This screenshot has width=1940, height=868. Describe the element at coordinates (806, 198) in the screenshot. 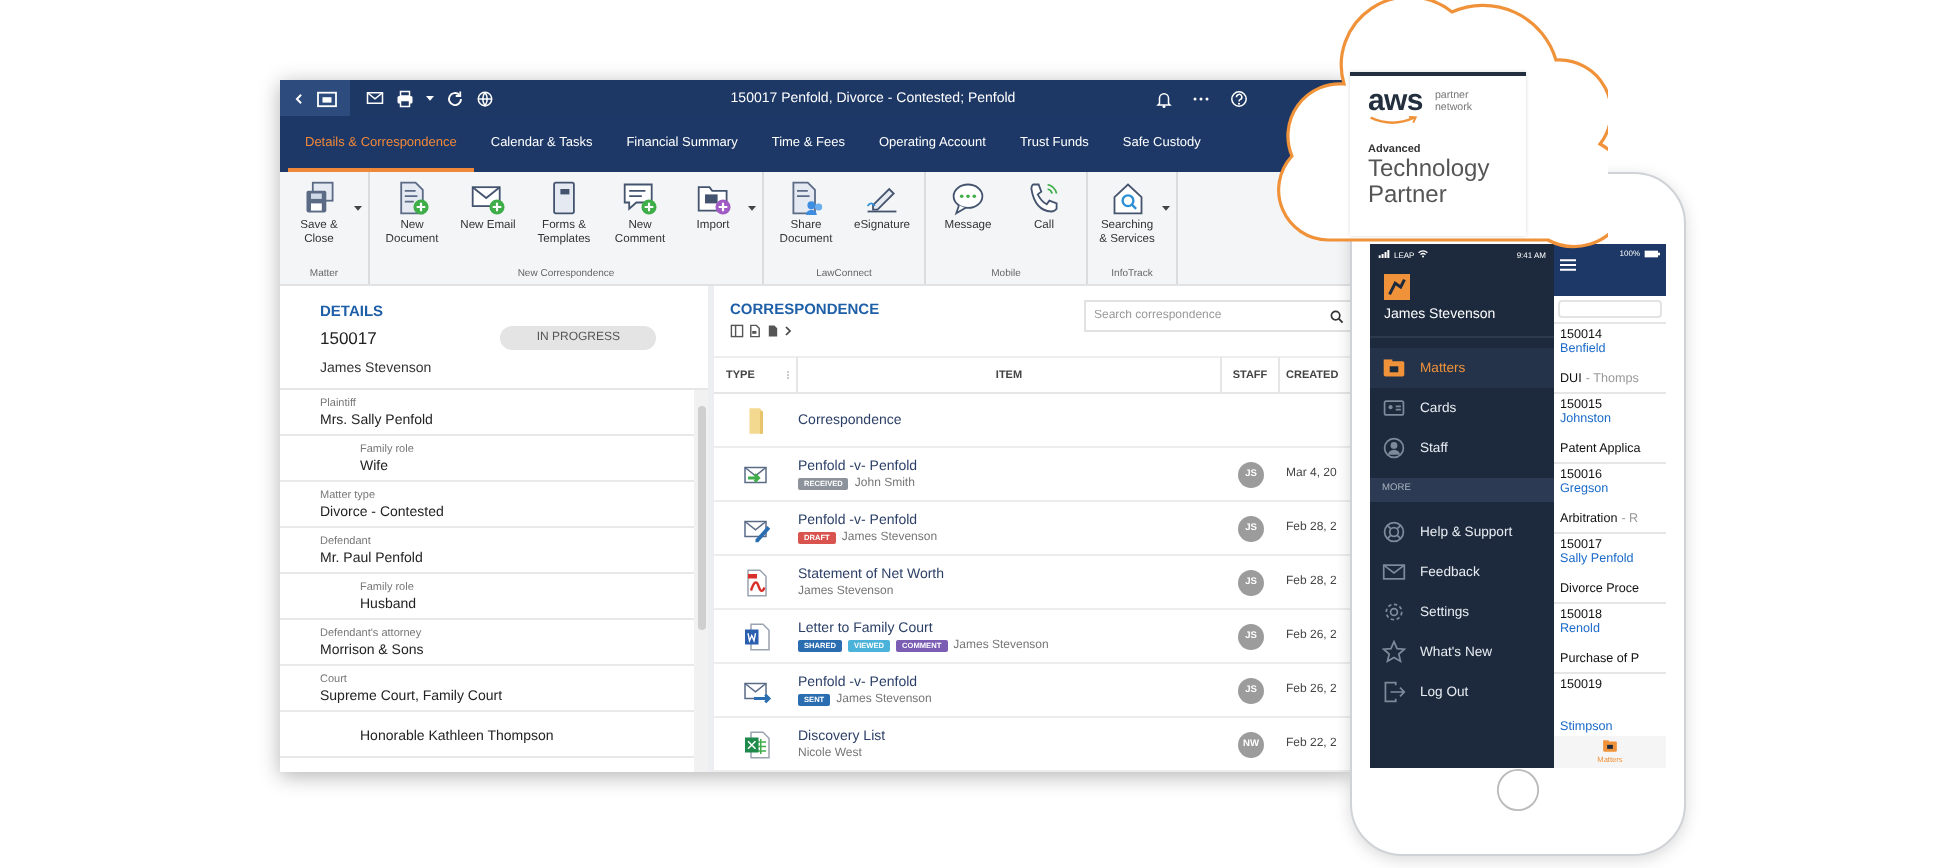

I see `shared-document-icon` at that location.